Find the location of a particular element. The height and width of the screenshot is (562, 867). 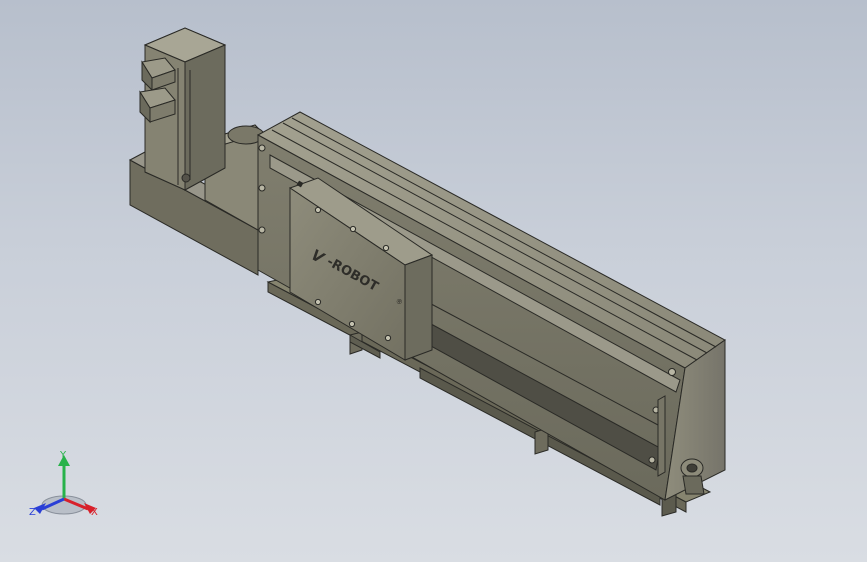

stepper-motor is located at coordinates (183, 109).